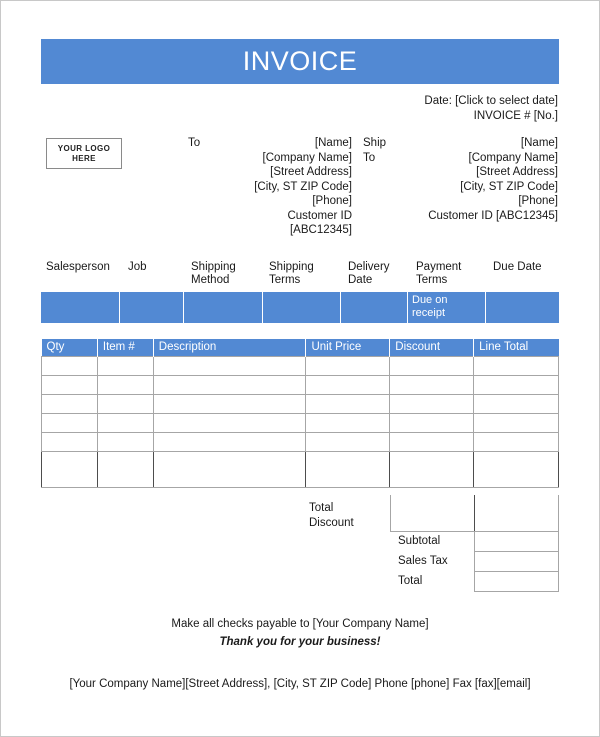 The image size is (600, 737). I want to click on ship-to-line: [Phone], so click(538, 201).